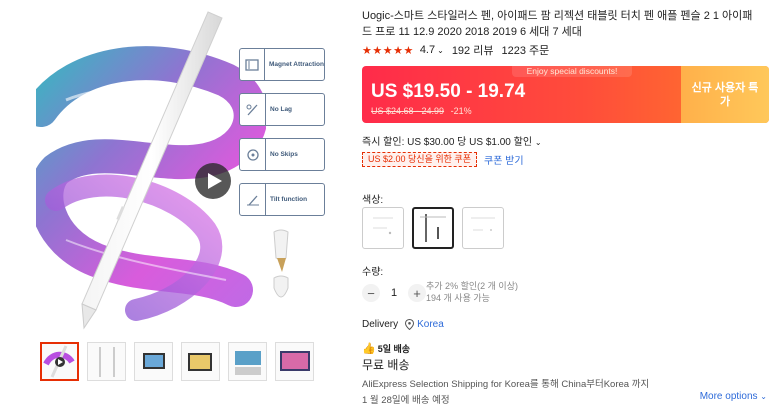 This screenshot has width=773, height=407. I want to click on quantity-value: 1, so click(394, 293).